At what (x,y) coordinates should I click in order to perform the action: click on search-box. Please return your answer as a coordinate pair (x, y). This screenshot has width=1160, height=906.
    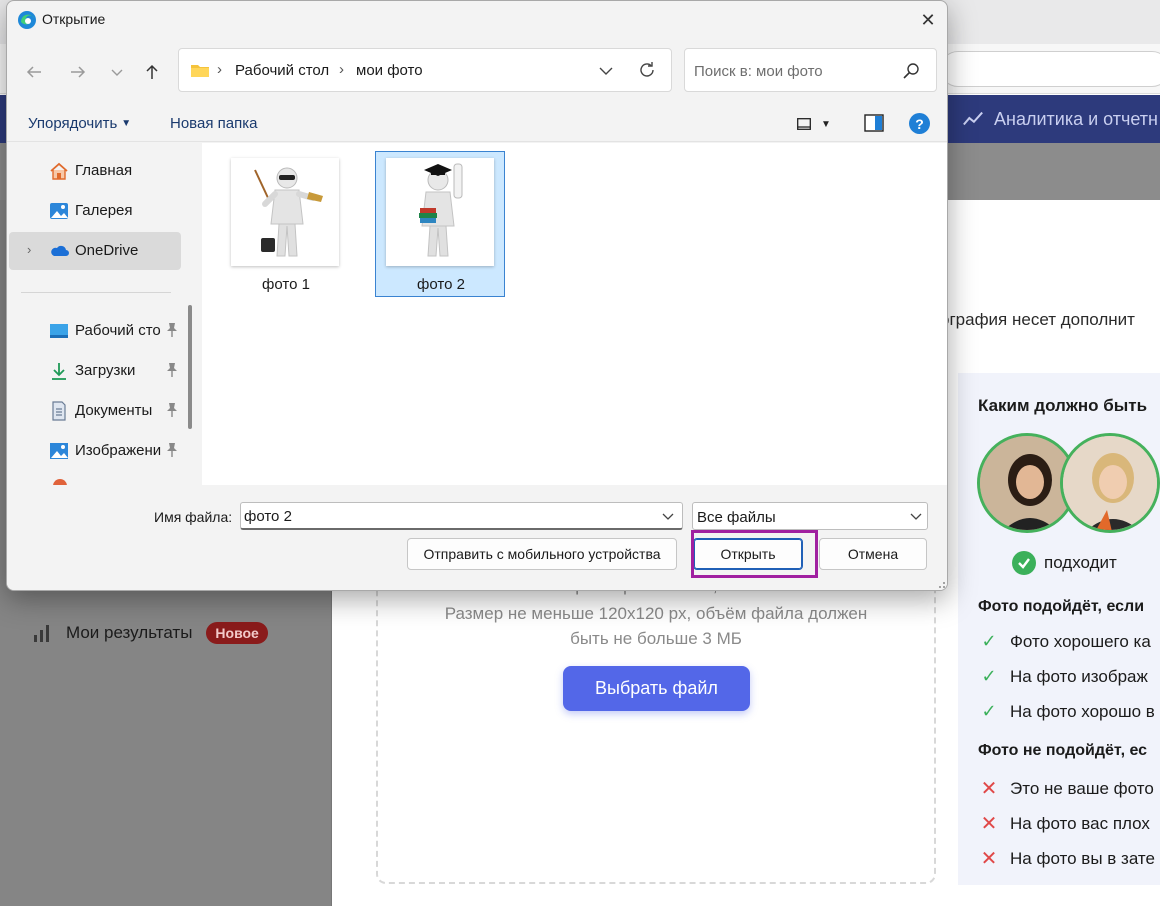
    Looking at the image, I should click on (810, 70).